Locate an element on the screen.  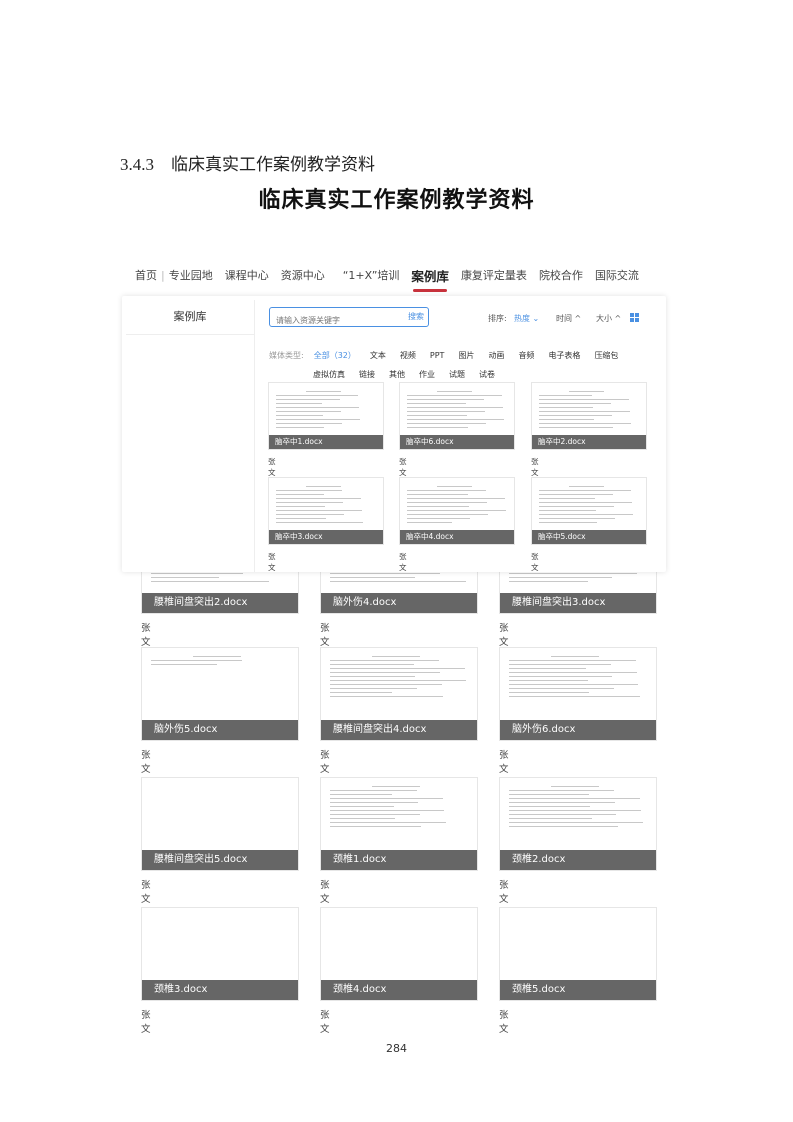
doc-card: 腰椎间盘突出4.docx is located at coordinates (399, 694).